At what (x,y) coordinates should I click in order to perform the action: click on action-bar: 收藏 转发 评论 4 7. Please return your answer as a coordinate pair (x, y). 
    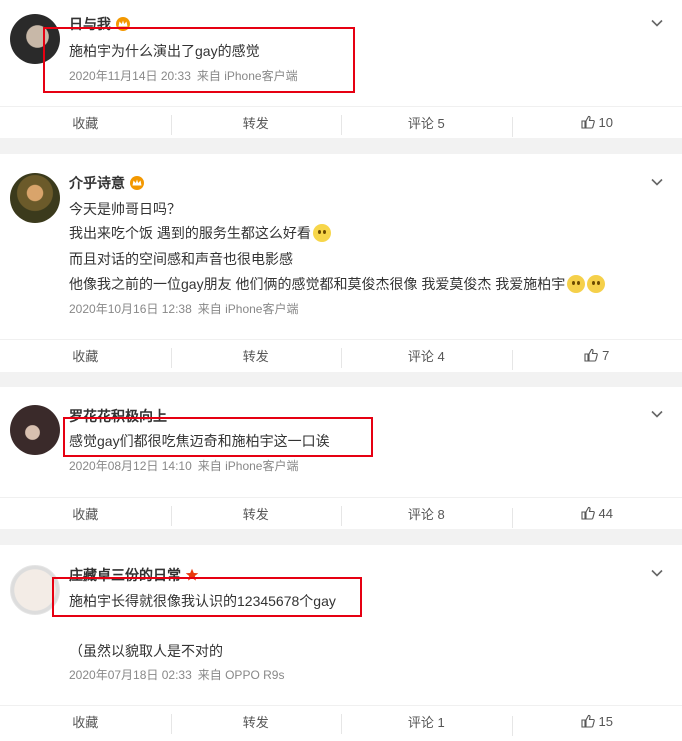
    Looking at the image, I should click on (341, 354).